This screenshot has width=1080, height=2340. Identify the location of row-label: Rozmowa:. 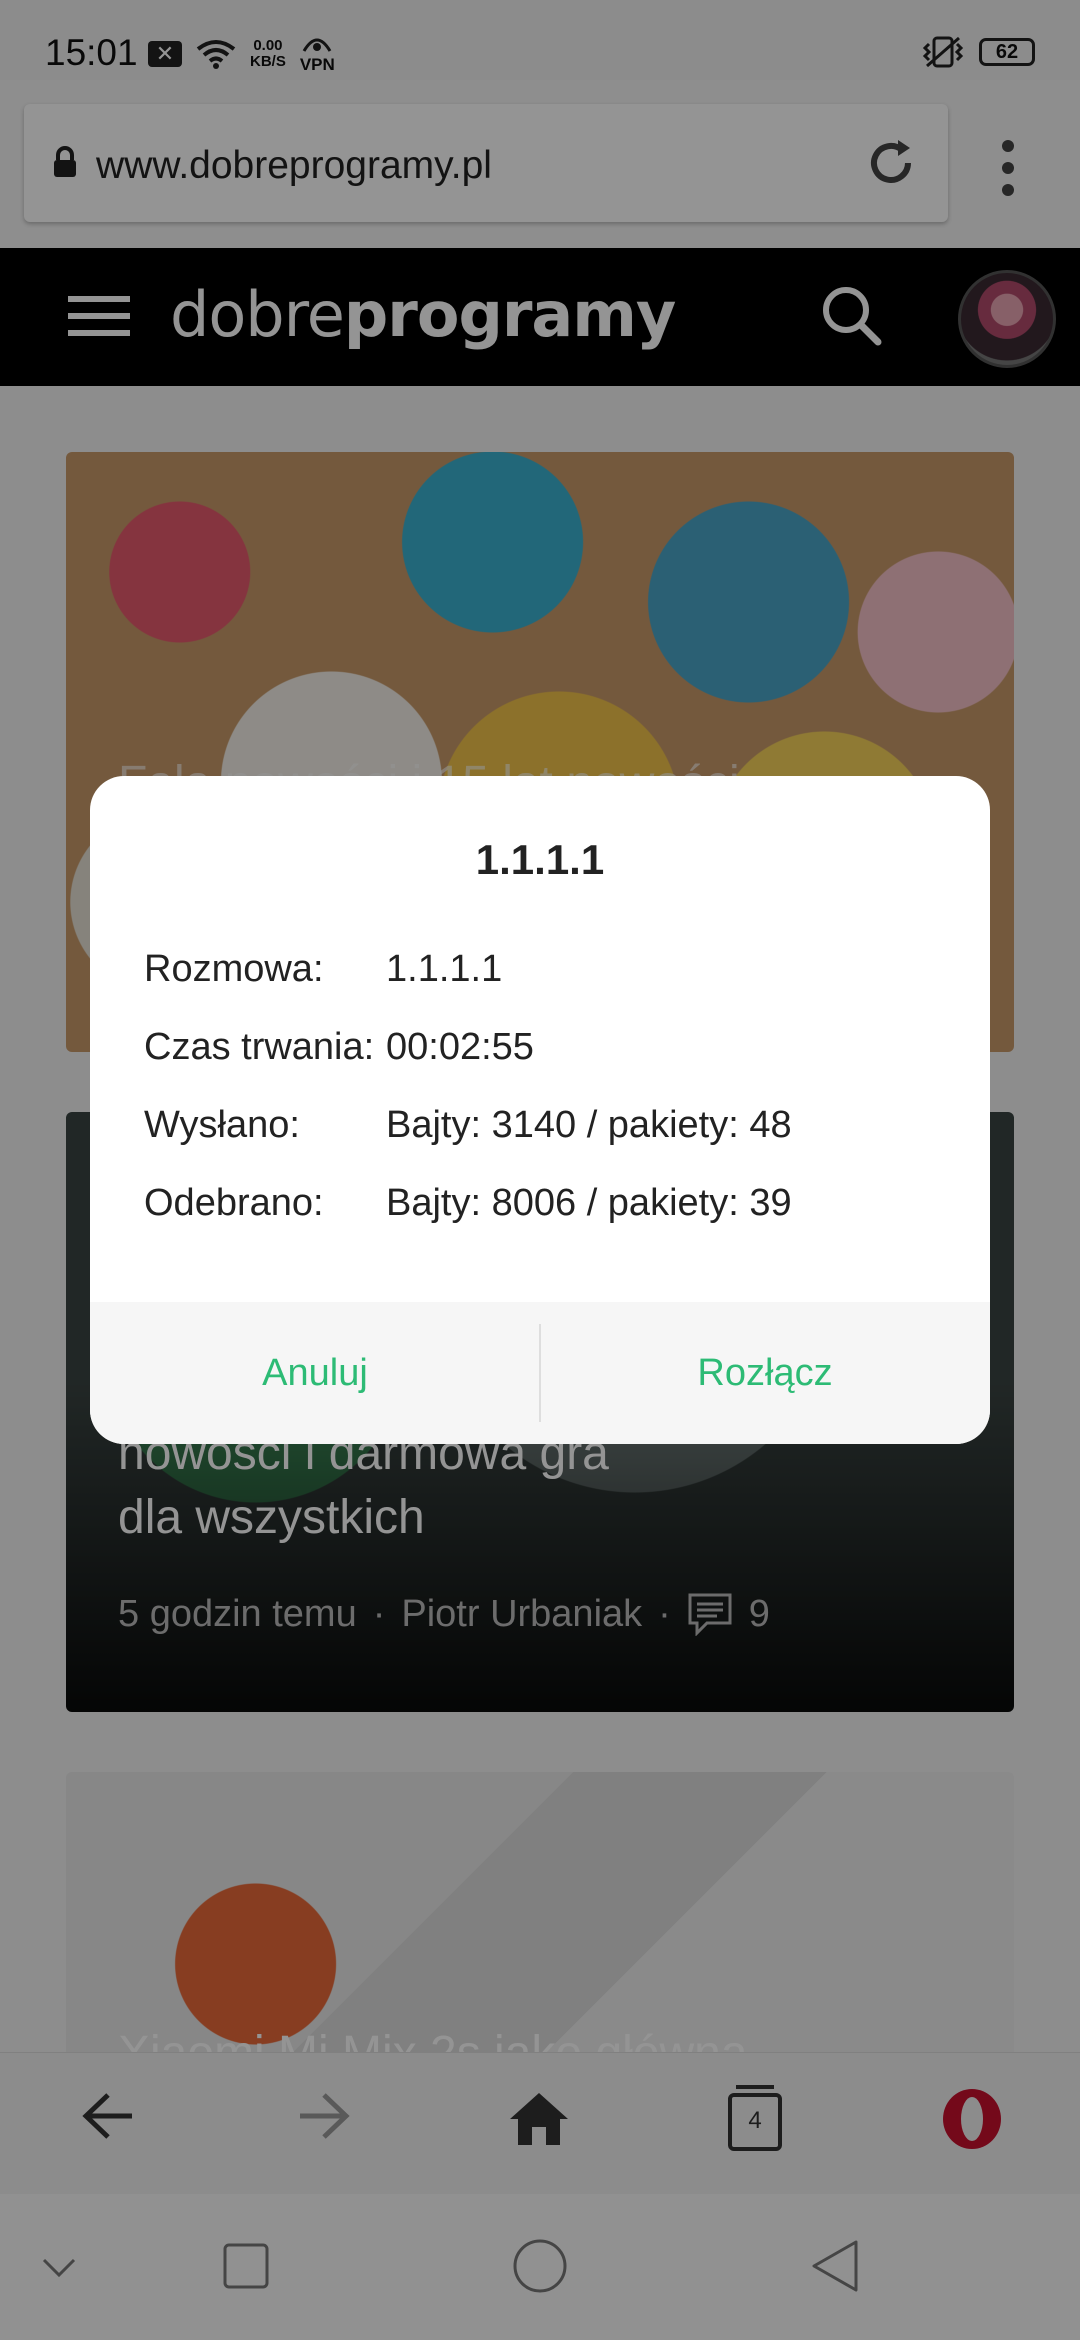
(234, 969).